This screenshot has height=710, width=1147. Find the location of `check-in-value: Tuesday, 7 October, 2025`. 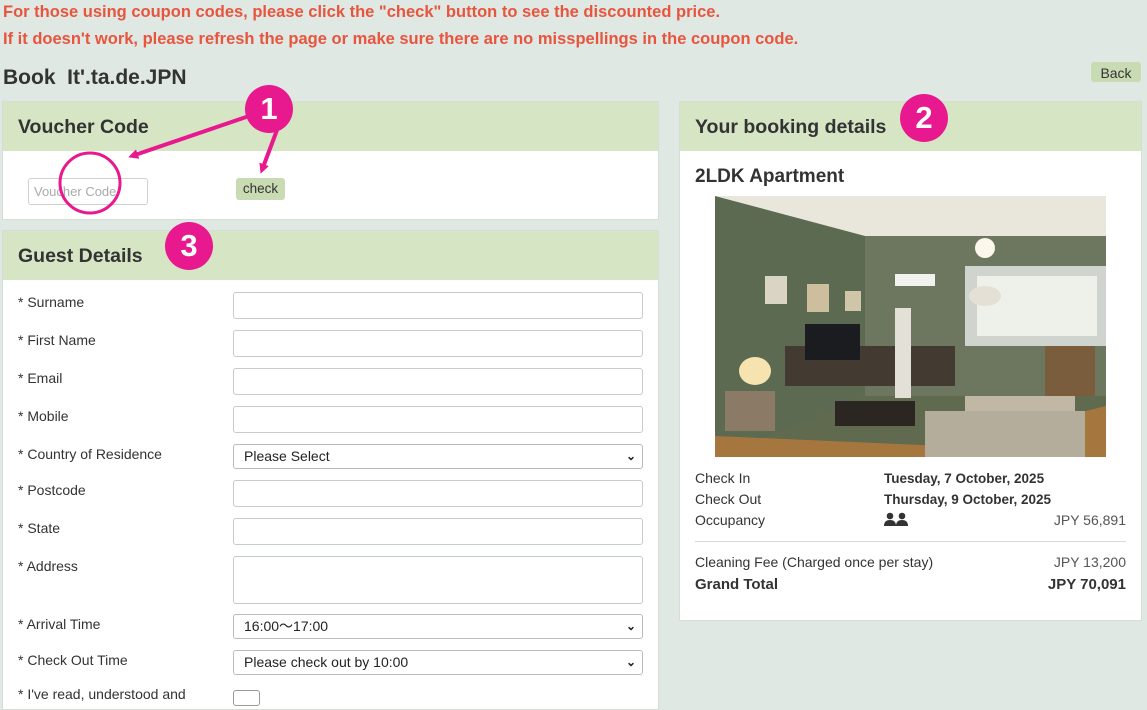

check-in-value: Tuesday, 7 October, 2025 is located at coordinates (964, 478).